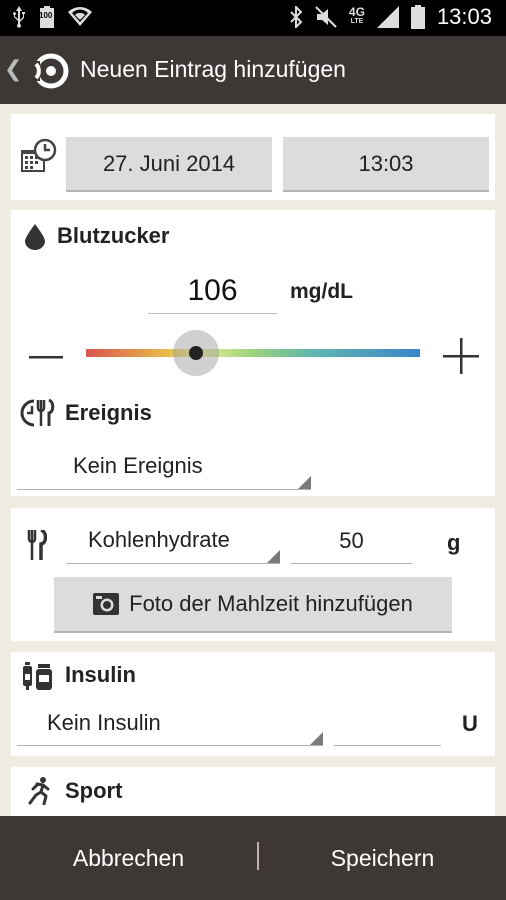 The image size is (506, 900). What do you see at coordinates (51, 71) in the screenshot?
I see `app-logo-icon` at bounding box center [51, 71].